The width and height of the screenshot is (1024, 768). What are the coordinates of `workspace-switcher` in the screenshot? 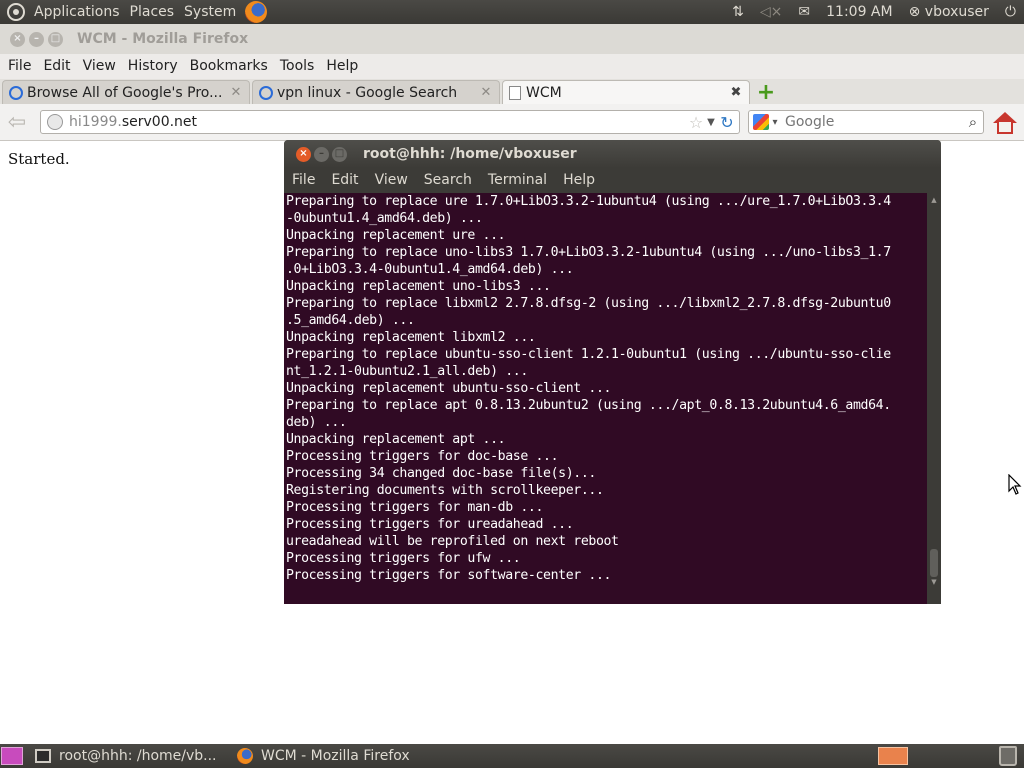 It's located at (893, 756).